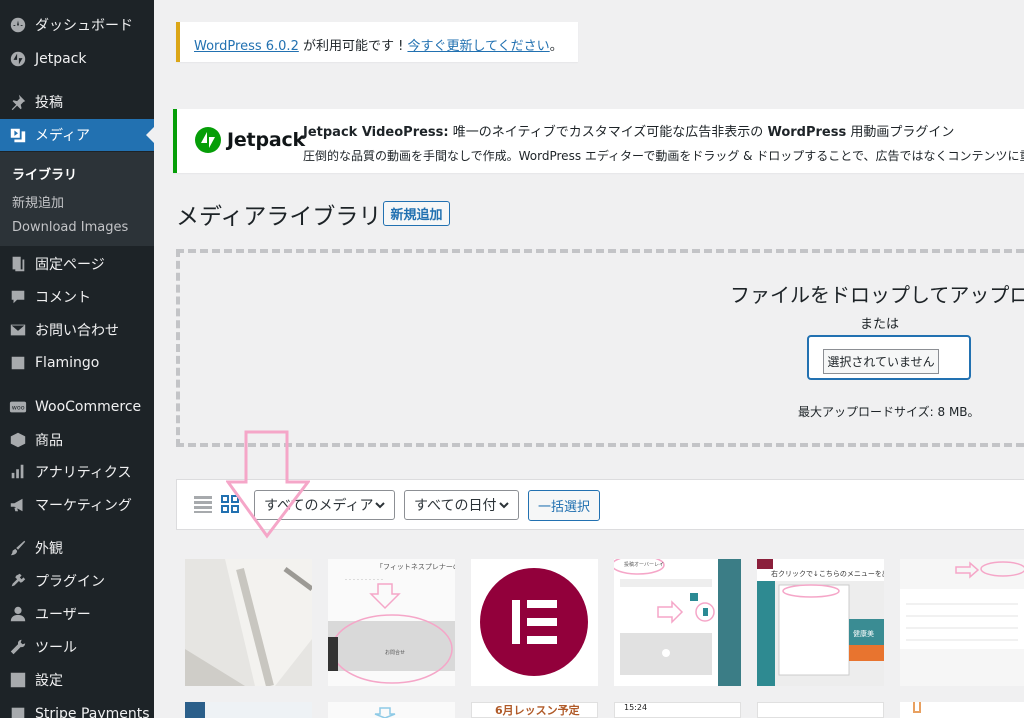 The width and height of the screenshot is (1024, 718). Describe the element at coordinates (415, 567) in the screenshot. I see `thumbnail-caption: 「フィットネスプレナーの日` at that location.